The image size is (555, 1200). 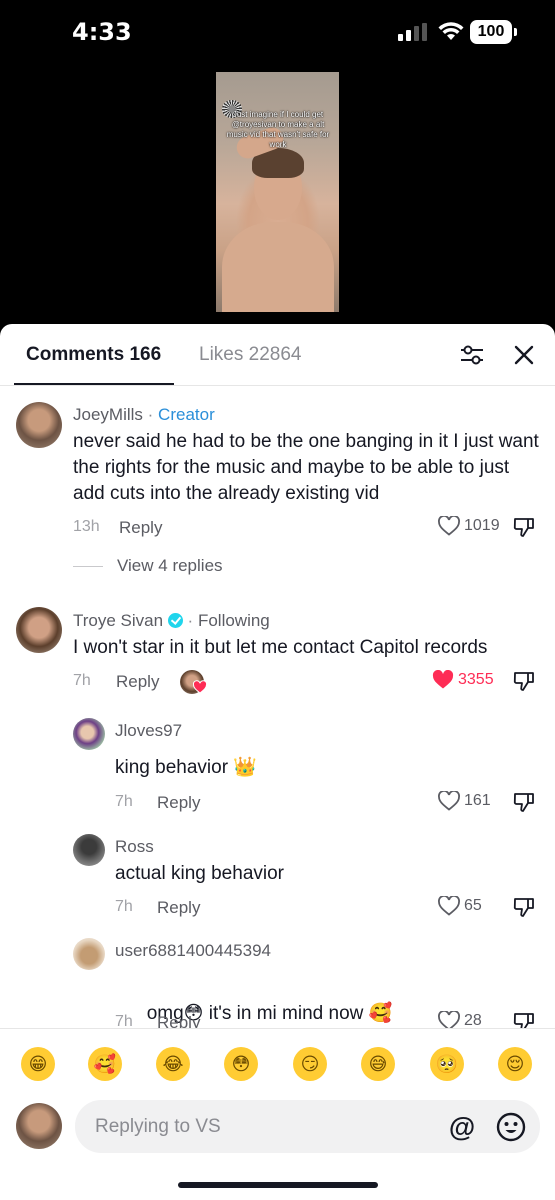 What do you see at coordinates (102, 32) in the screenshot?
I see `clock: 4:33` at bounding box center [102, 32].